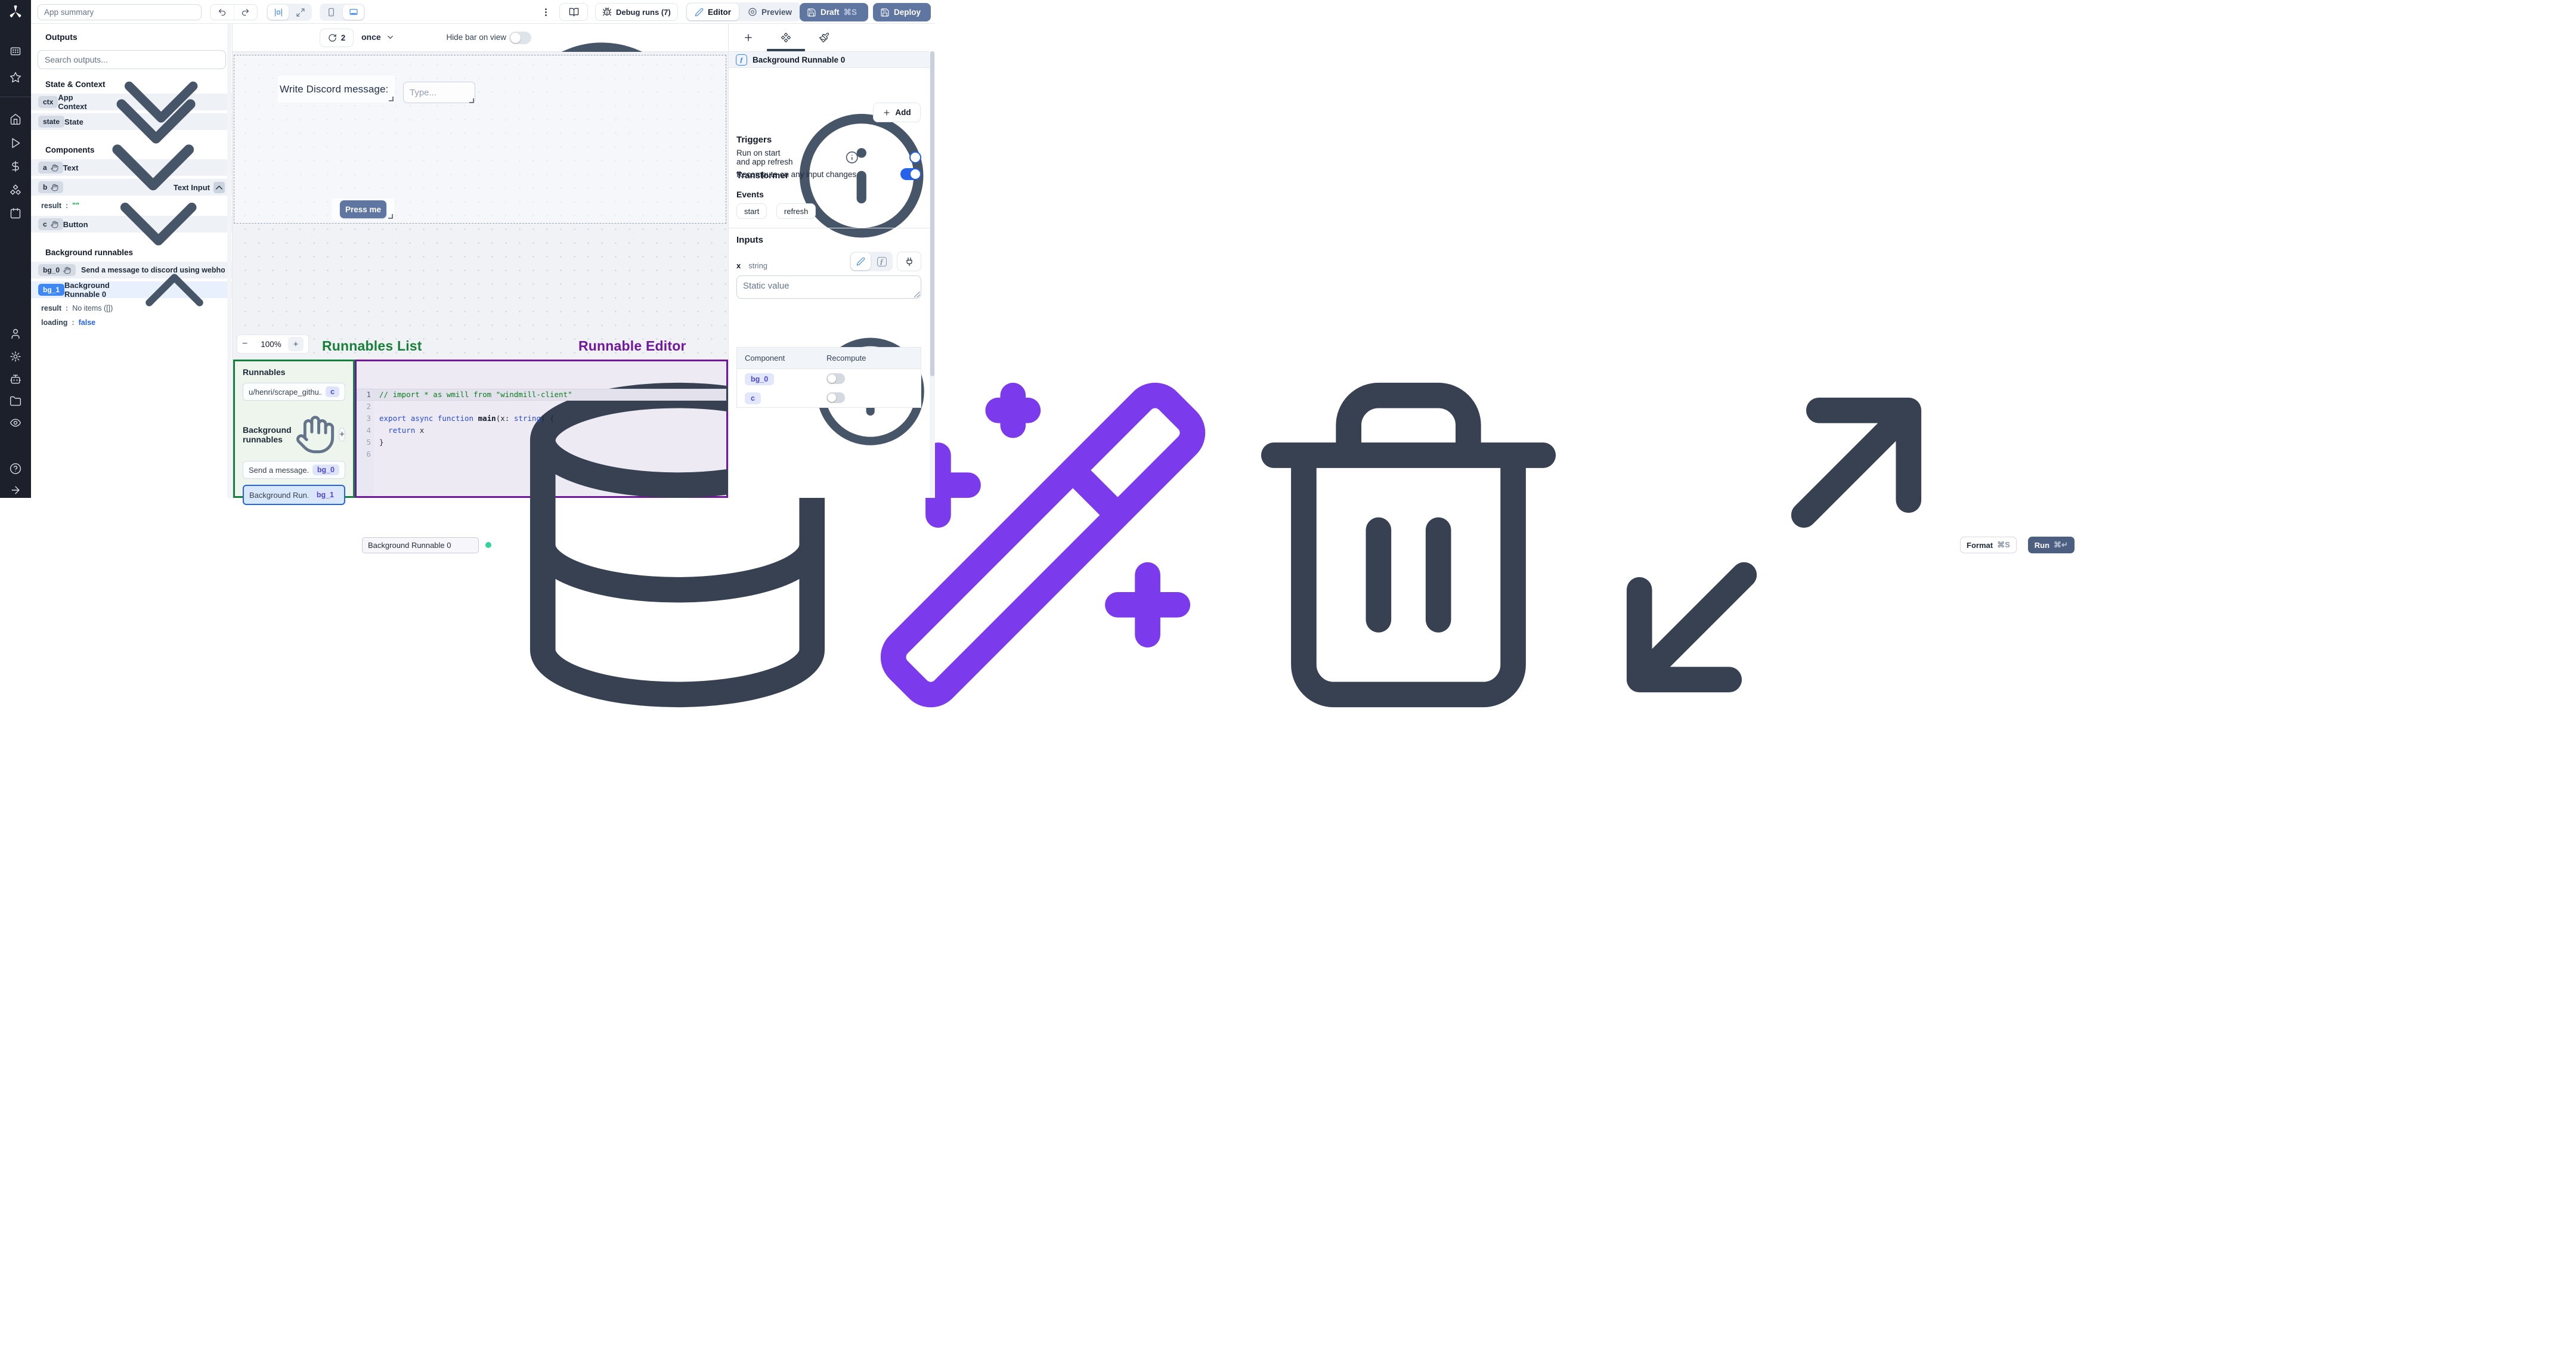  I want to click on more-menu-icon, so click(545, 12).